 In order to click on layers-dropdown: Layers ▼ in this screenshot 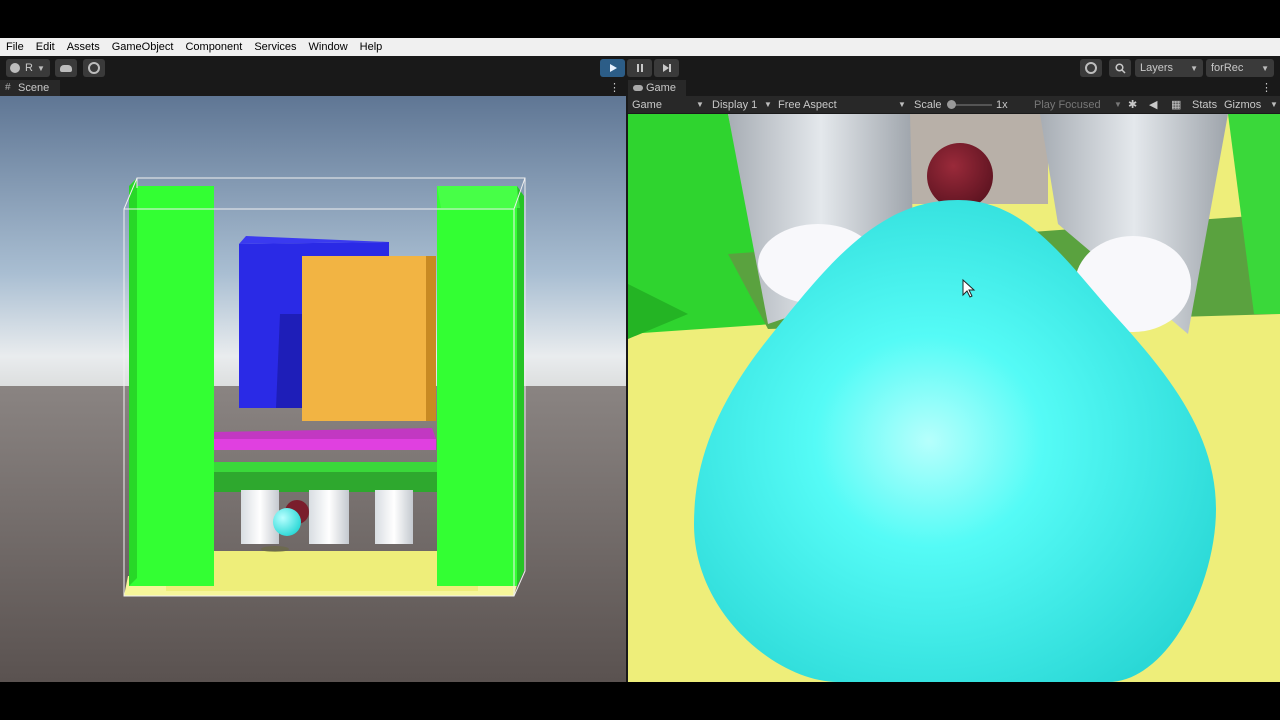, I will do `click(1169, 68)`.